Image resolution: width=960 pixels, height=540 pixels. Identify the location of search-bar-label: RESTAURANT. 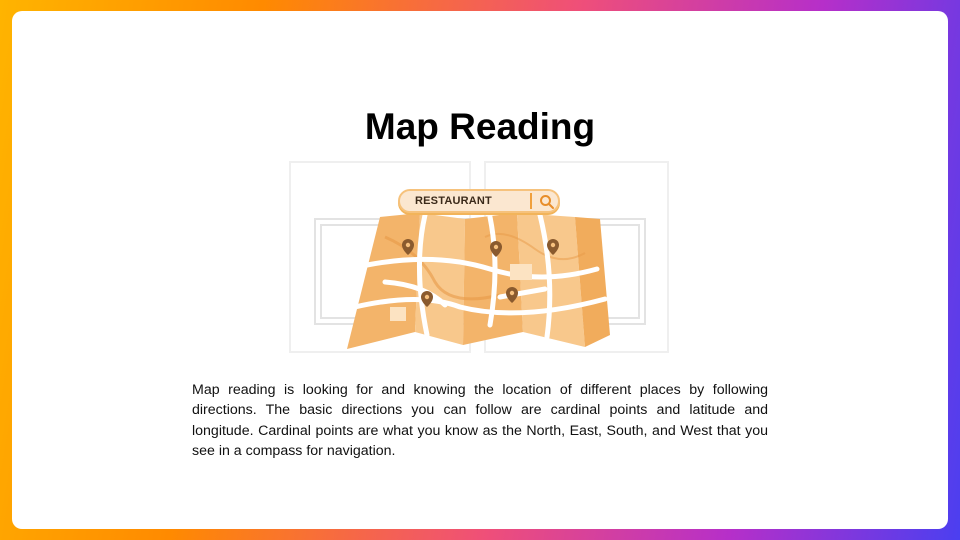
(453, 201).